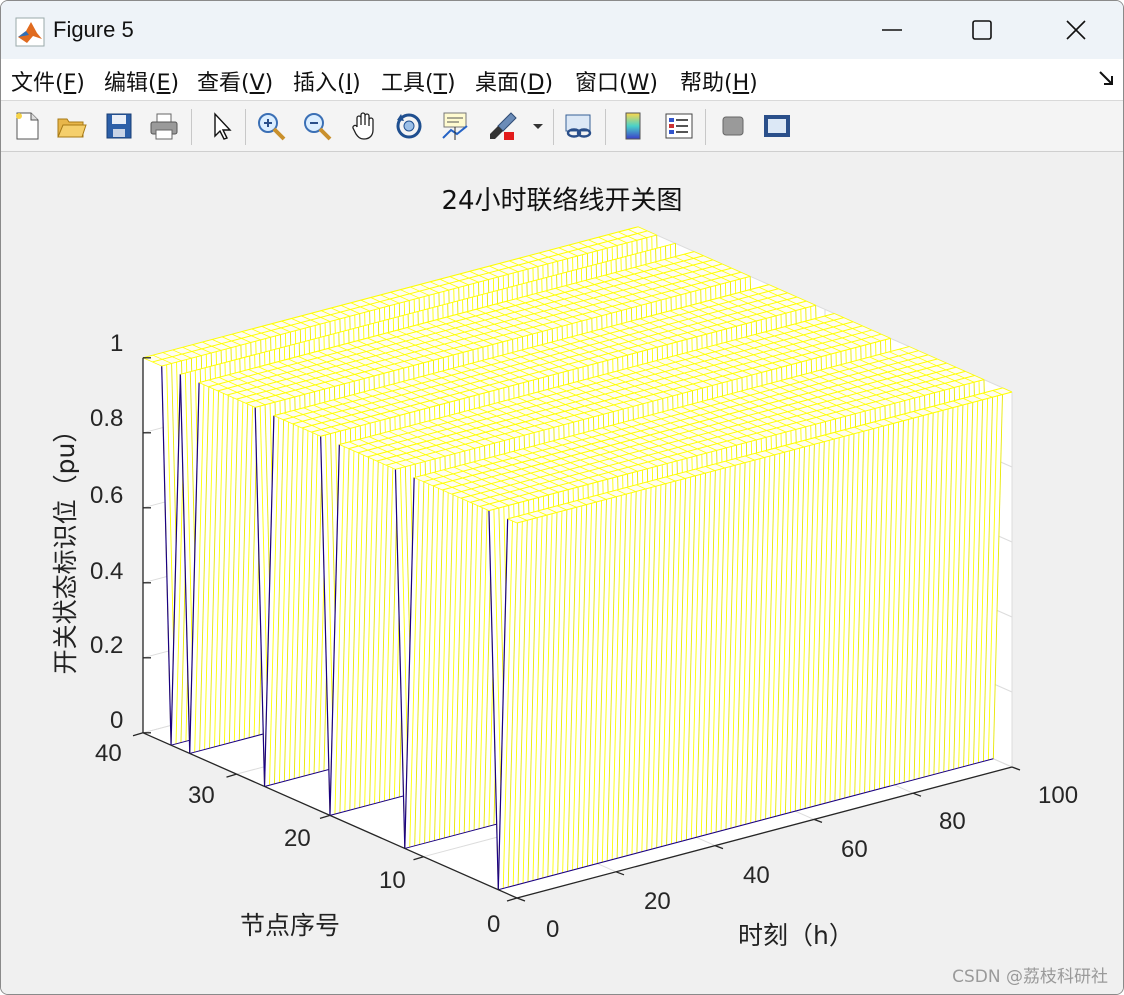 Image resolution: width=1124 pixels, height=995 pixels. What do you see at coordinates (1058, 795) in the screenshot?
I see `x-tick-label: 100` at bounding box center [1058, 795].